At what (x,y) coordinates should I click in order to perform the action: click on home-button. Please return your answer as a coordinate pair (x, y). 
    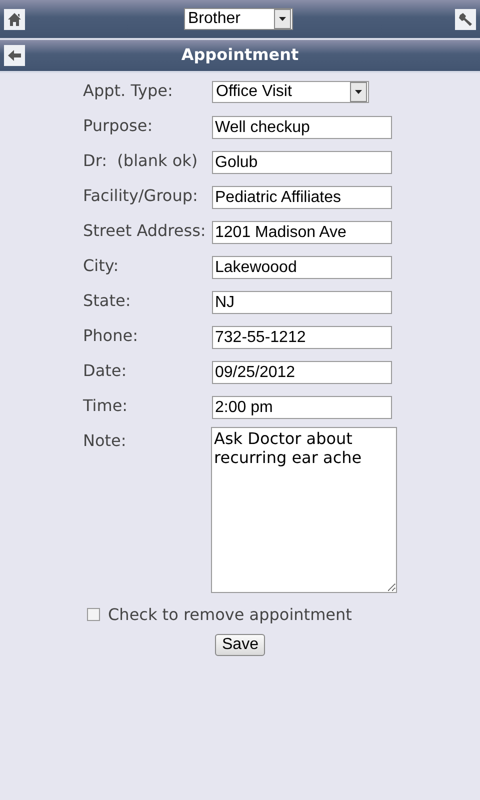
    Looking at the image, I should click on (14, 19).